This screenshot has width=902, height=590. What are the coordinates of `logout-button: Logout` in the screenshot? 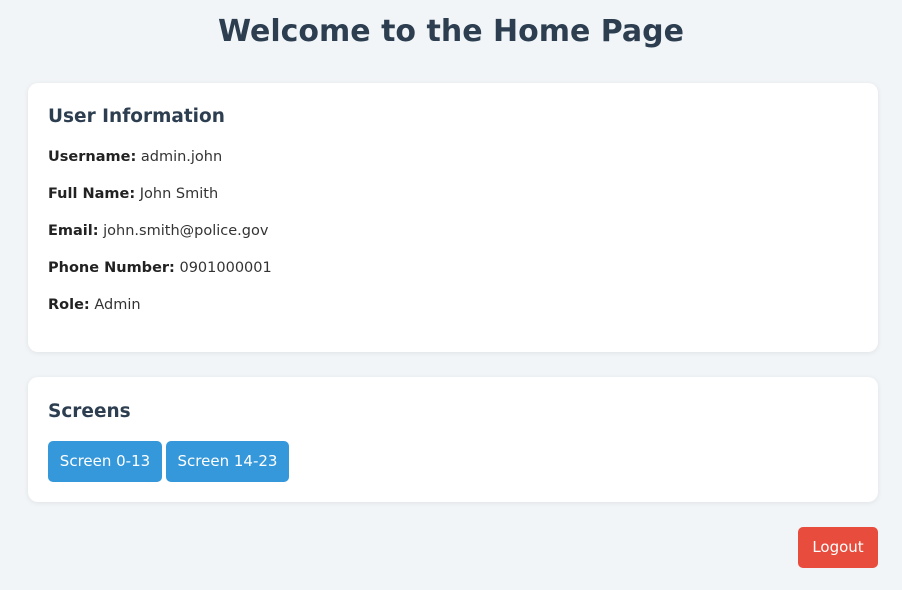 It's located at (838, 547).